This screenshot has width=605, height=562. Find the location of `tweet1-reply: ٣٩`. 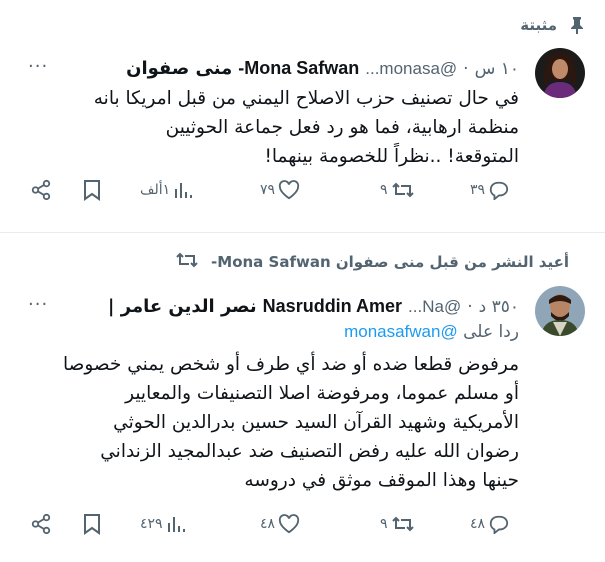

tweet1-reply: ٣٩ is located at coordinates (490, 190).